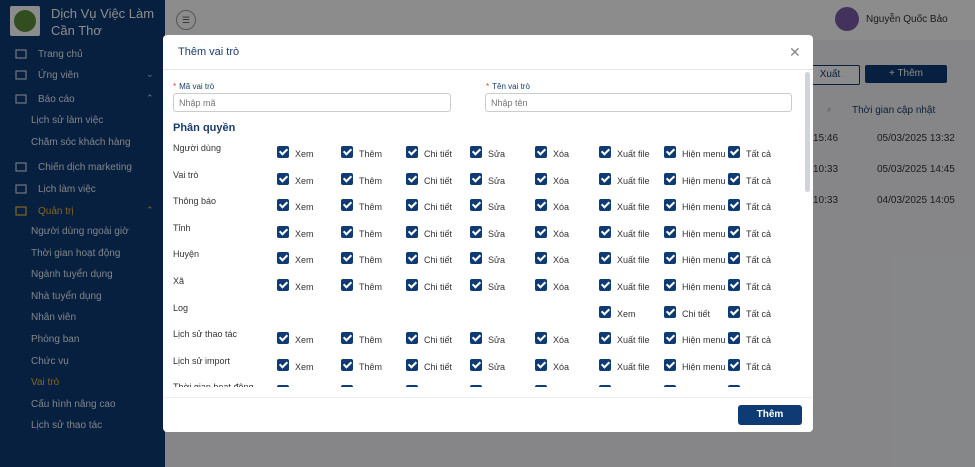 Image resolution: width=975 pixels, height=467 pixels. I want to click on scrollbar, so click(807, 132).